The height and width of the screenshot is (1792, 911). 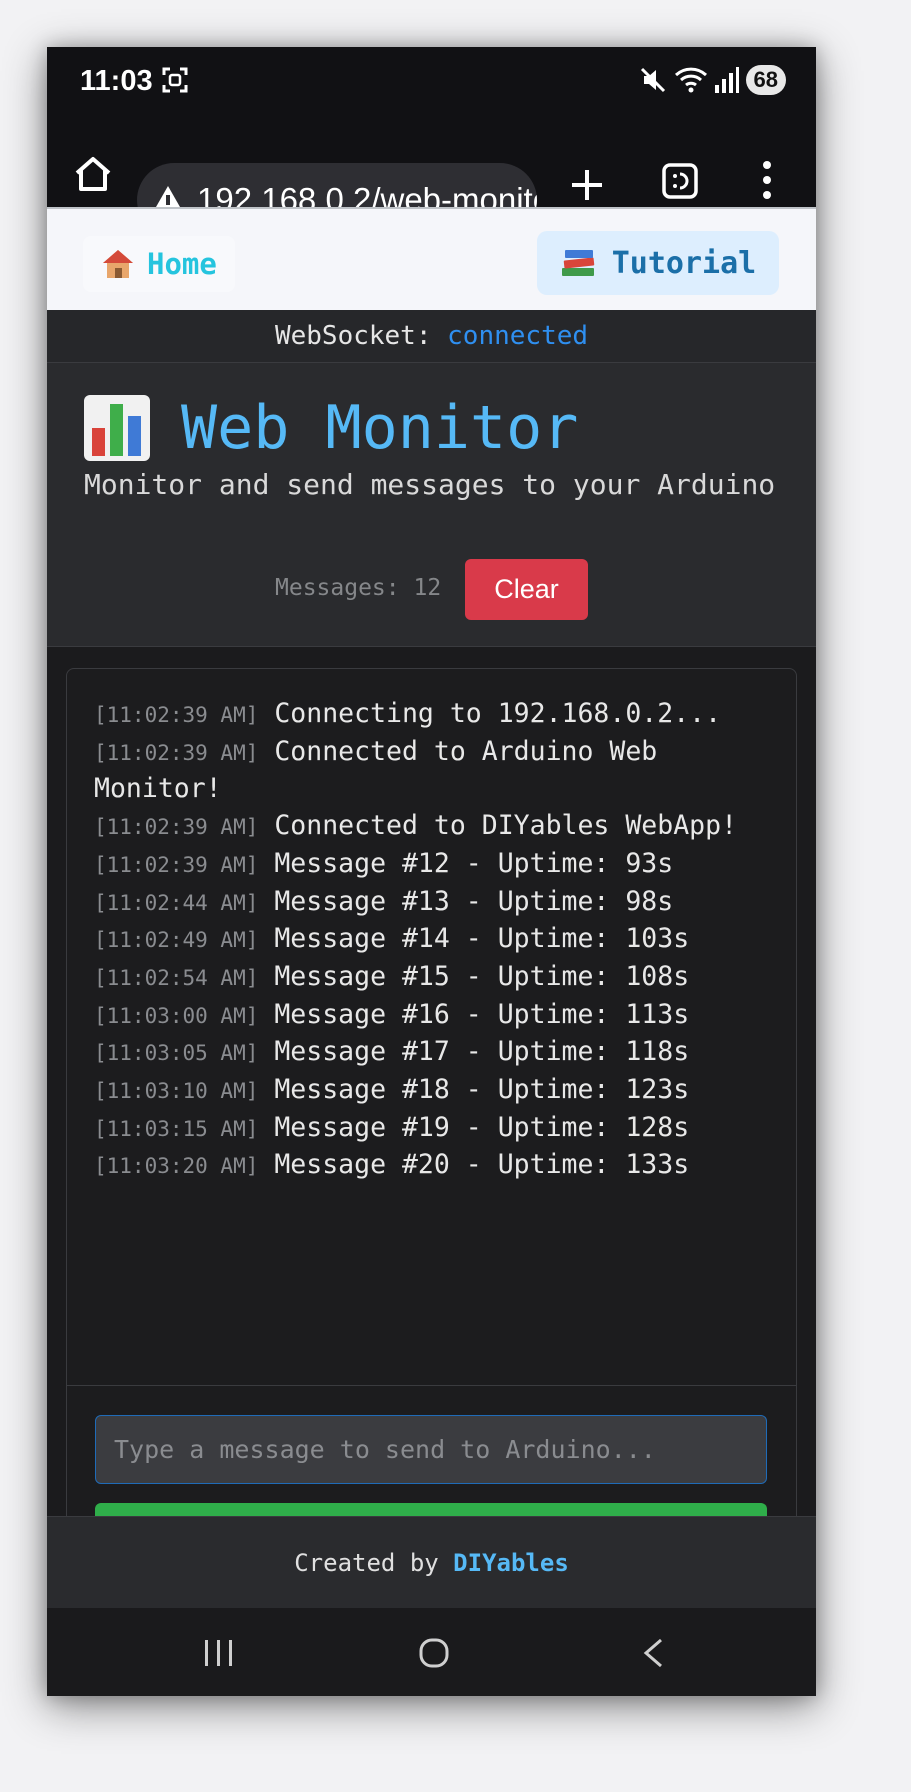 What do you see at coordinates (219, 1653) in the screenshot?
I see `recent-apps-icon` at bounding box center [219, 1653].